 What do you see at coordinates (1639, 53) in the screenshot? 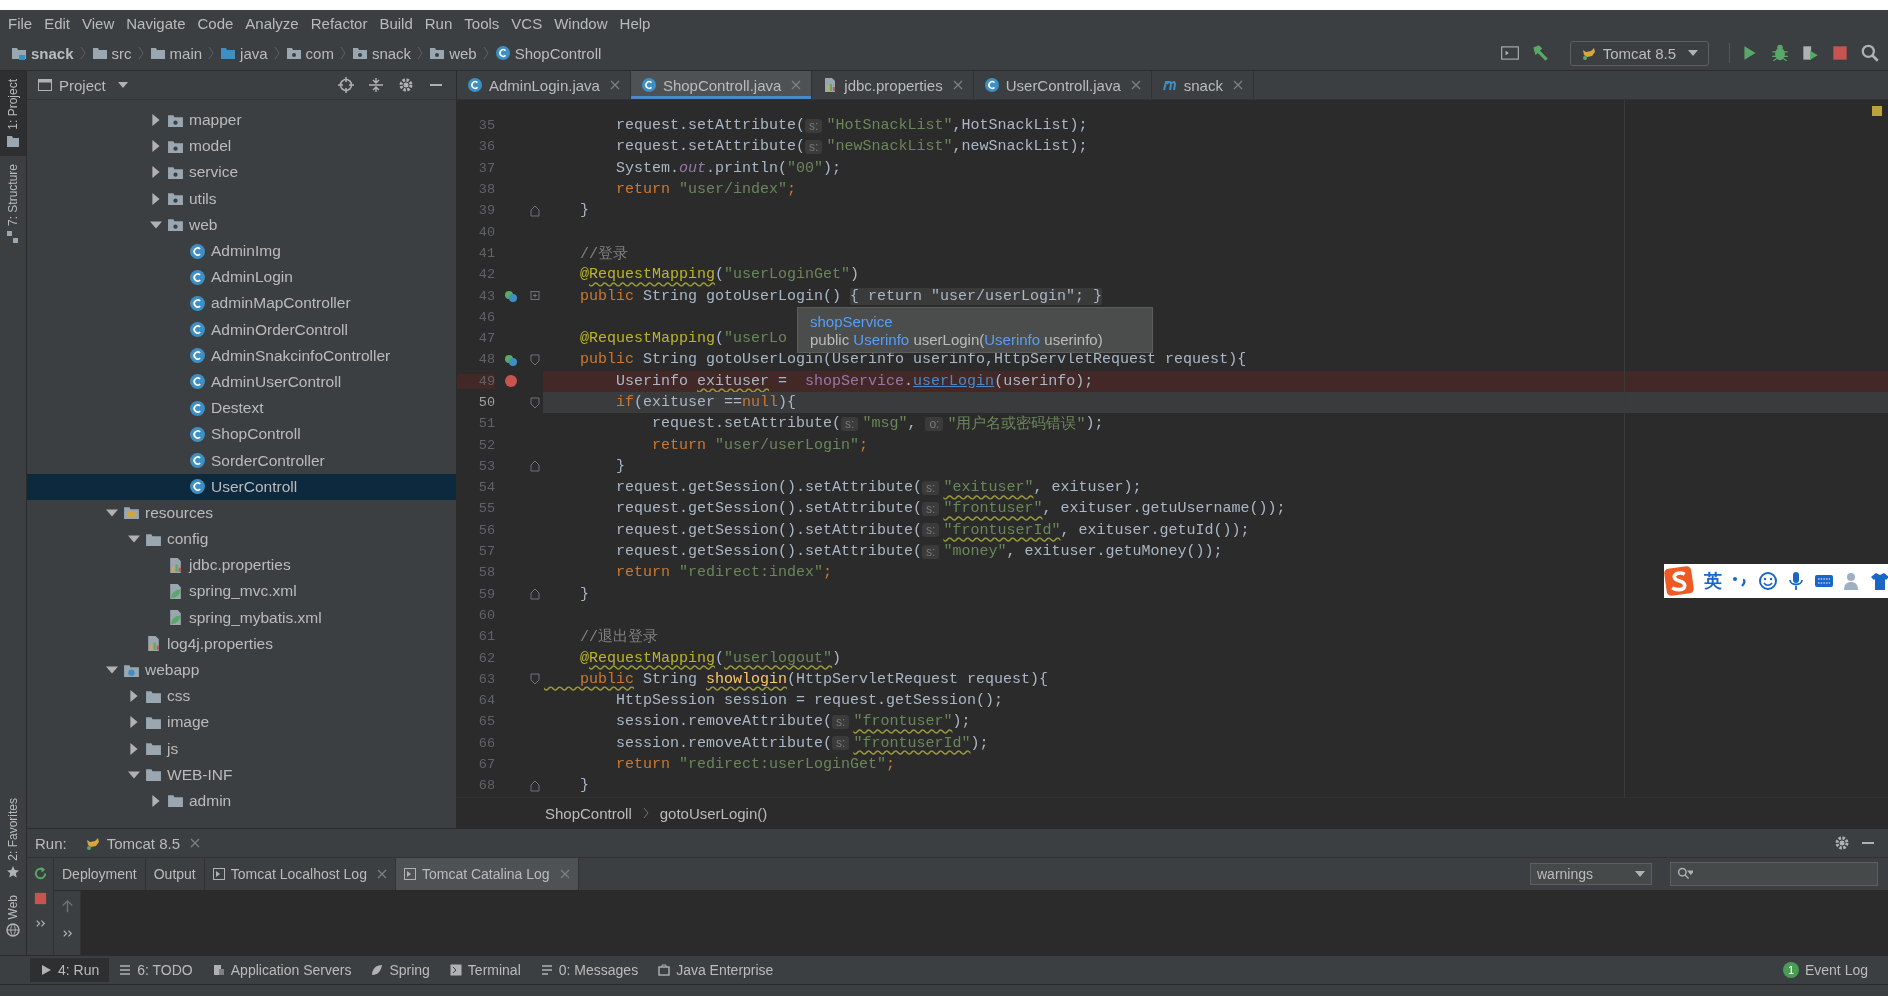
I see `run-configuration-dropdown: Tomcat 8.5` at bounding box center [1639, 53].